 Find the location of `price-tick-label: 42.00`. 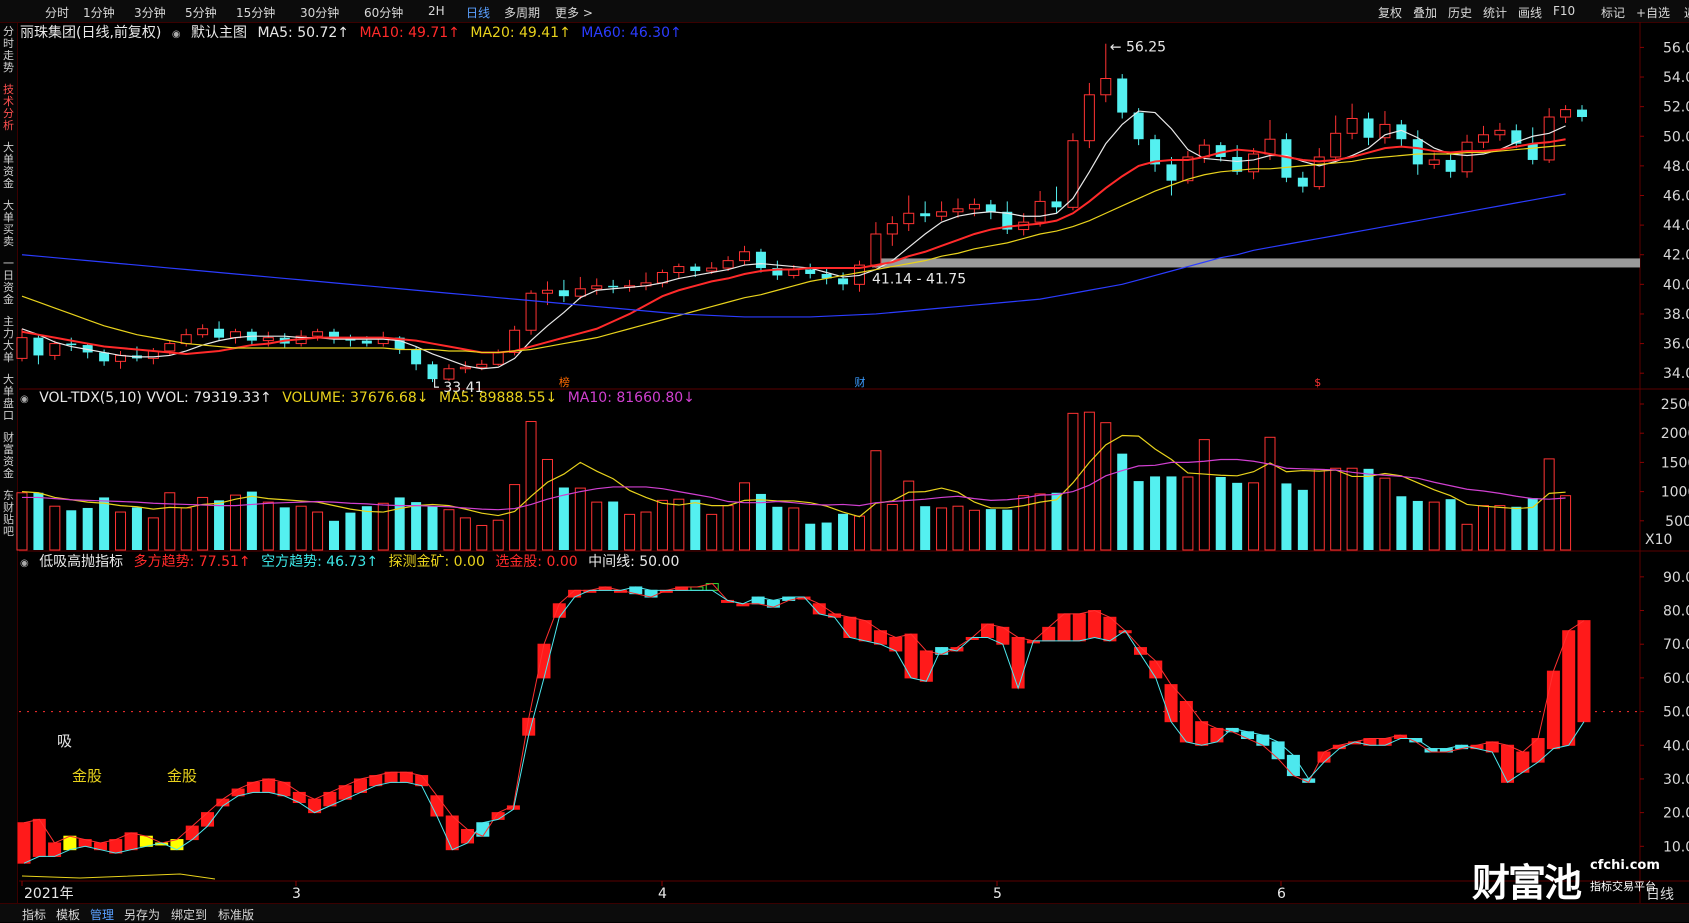

price-tick-label: 42.00 is located at coordinates (1676, 256).